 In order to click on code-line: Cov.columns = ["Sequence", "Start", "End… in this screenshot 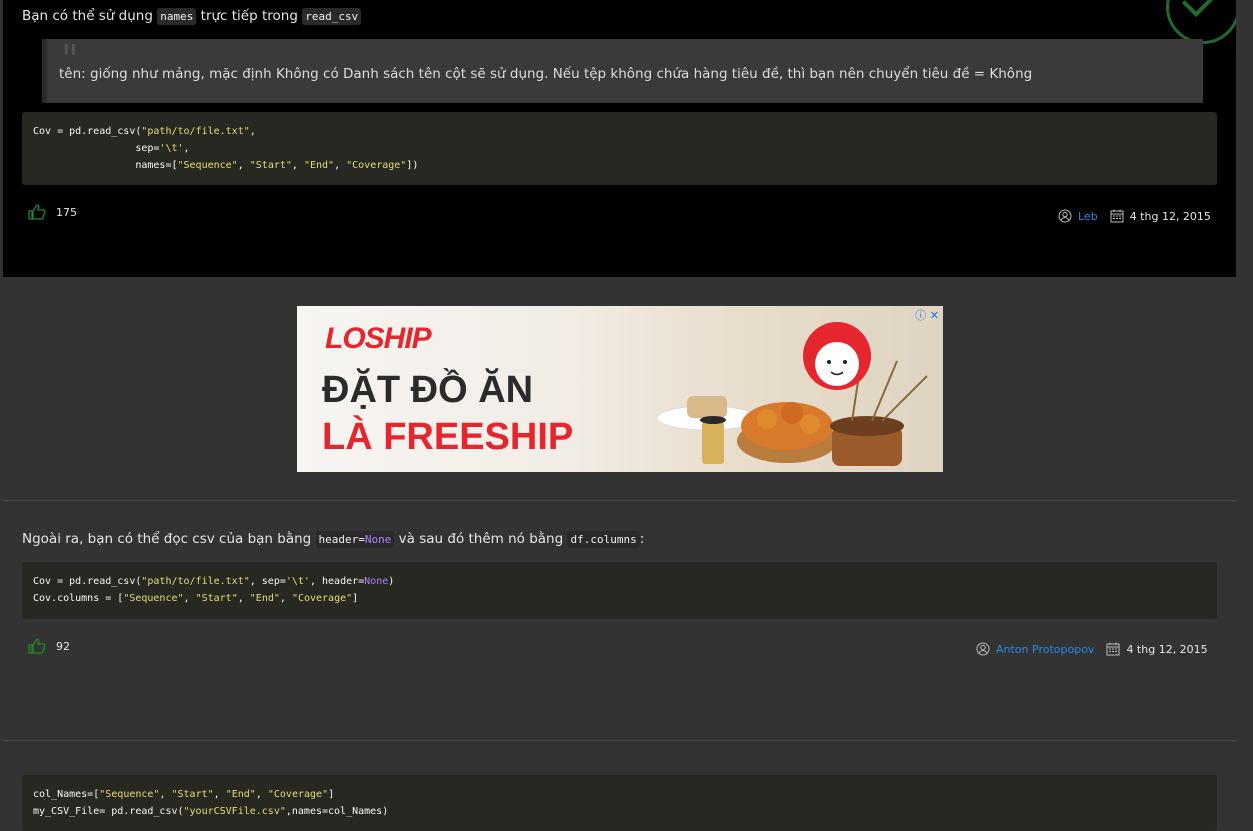, I will do `click(196, 598)`.